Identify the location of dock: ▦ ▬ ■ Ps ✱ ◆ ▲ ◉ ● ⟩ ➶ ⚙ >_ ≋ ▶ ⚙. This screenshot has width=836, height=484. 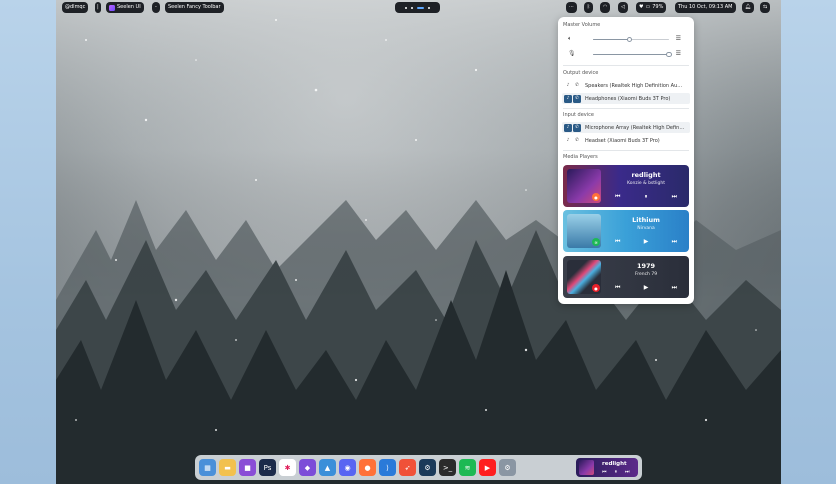
(418, 467).